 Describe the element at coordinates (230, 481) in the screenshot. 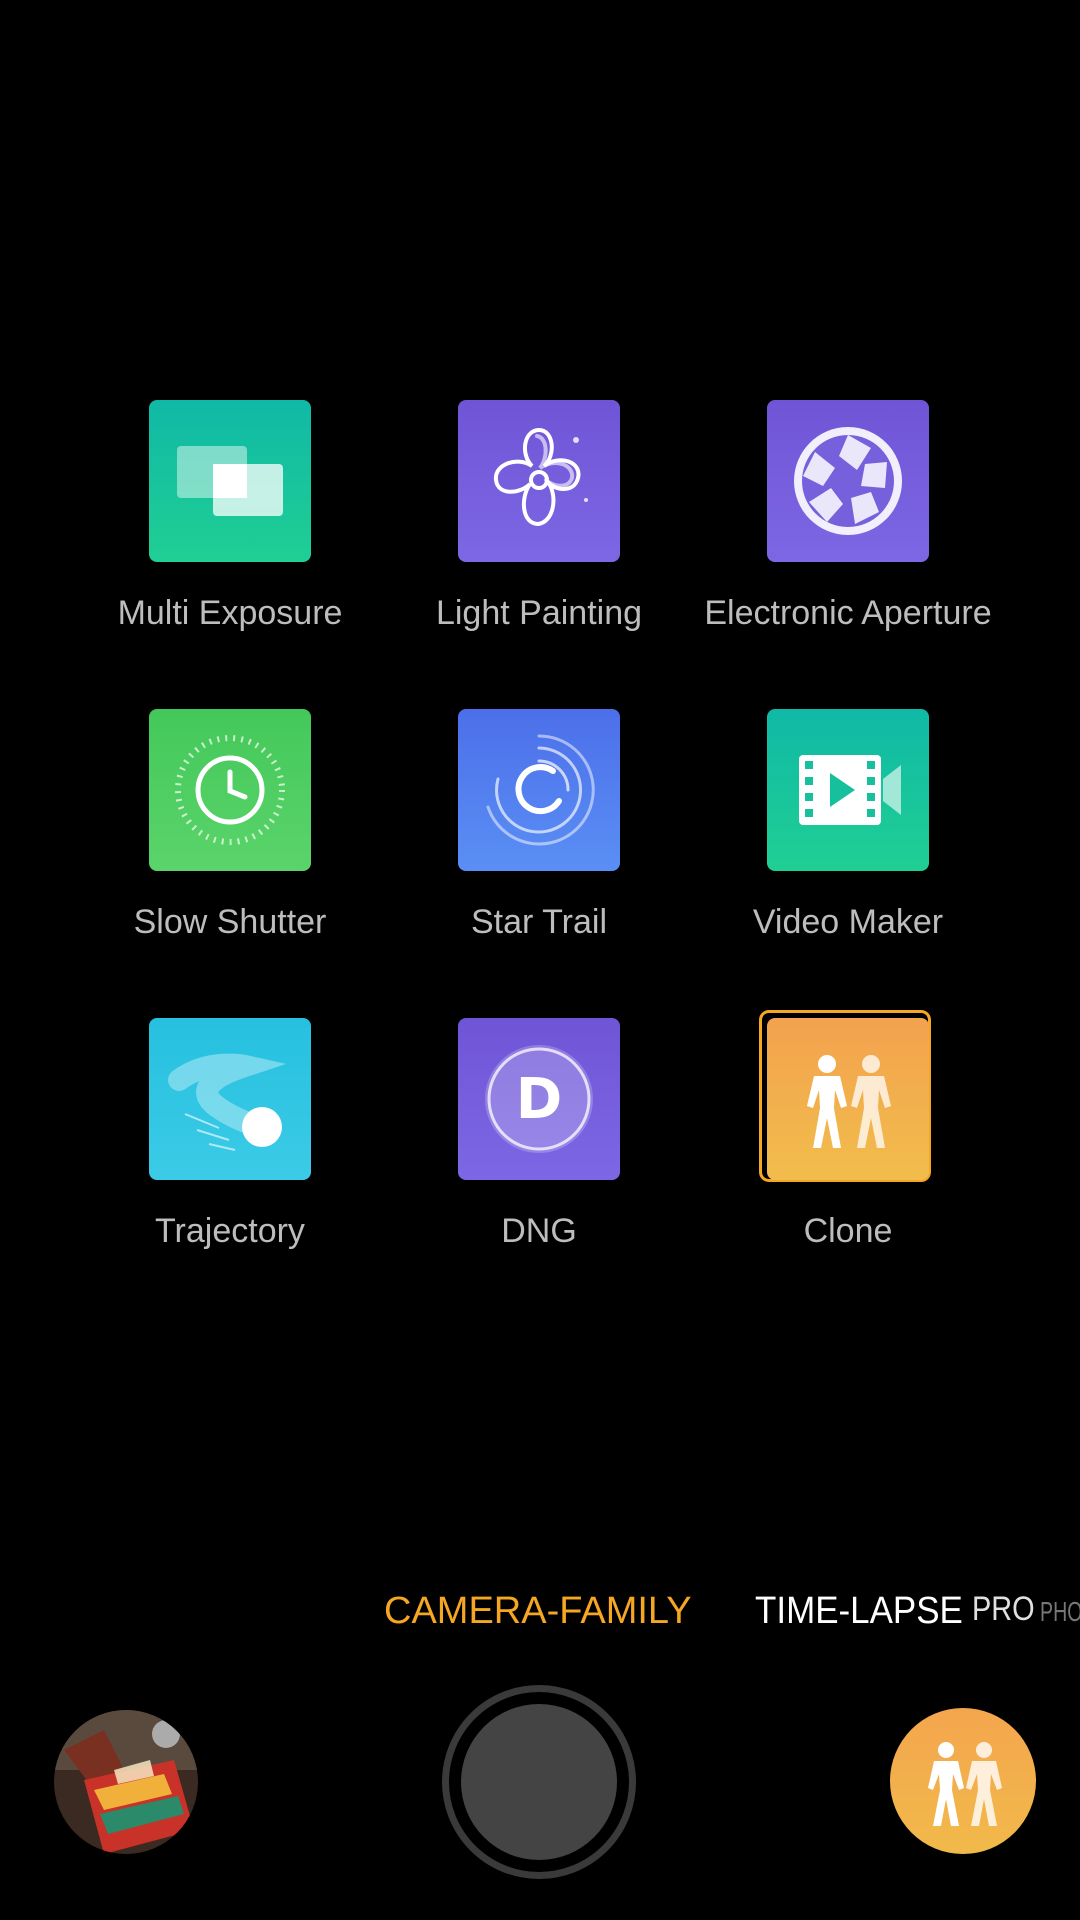

I see `multi-exposure-icon` at that location.